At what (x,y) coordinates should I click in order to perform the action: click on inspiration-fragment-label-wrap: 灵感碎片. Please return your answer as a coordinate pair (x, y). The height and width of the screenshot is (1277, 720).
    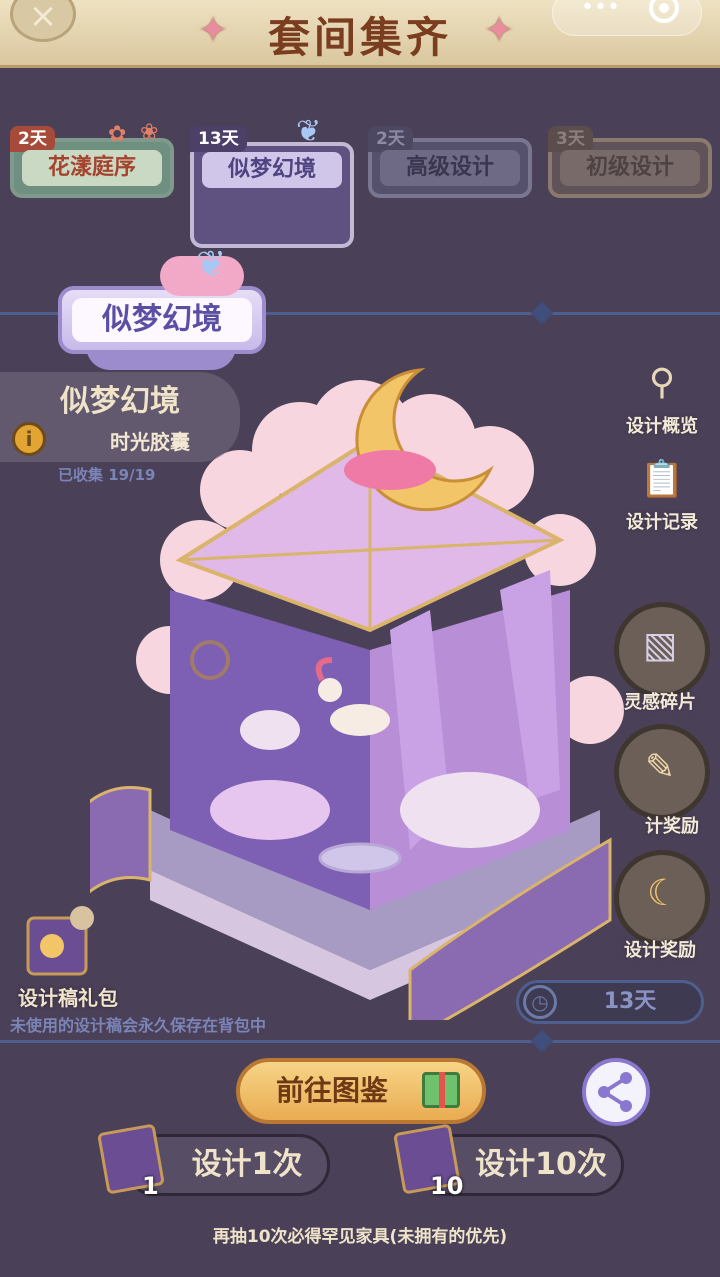
    Looking at the image, I should click on (660, 701).